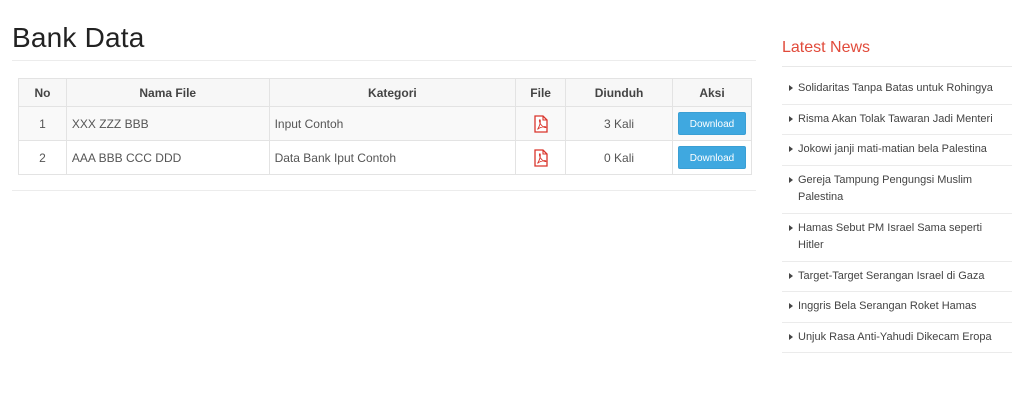 The width and height of the screenshot is (1024, 412). Describe the element at coordinates (903, 89) in the screenshot. I see `news-title: Solidaritas Tanpa Batas untuk Rohingya` at that location.